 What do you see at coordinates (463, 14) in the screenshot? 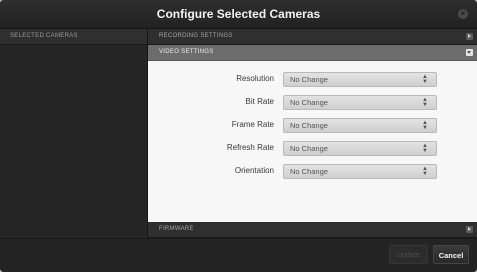
I see `close-icon: ×` at bounding box center [463, 14].